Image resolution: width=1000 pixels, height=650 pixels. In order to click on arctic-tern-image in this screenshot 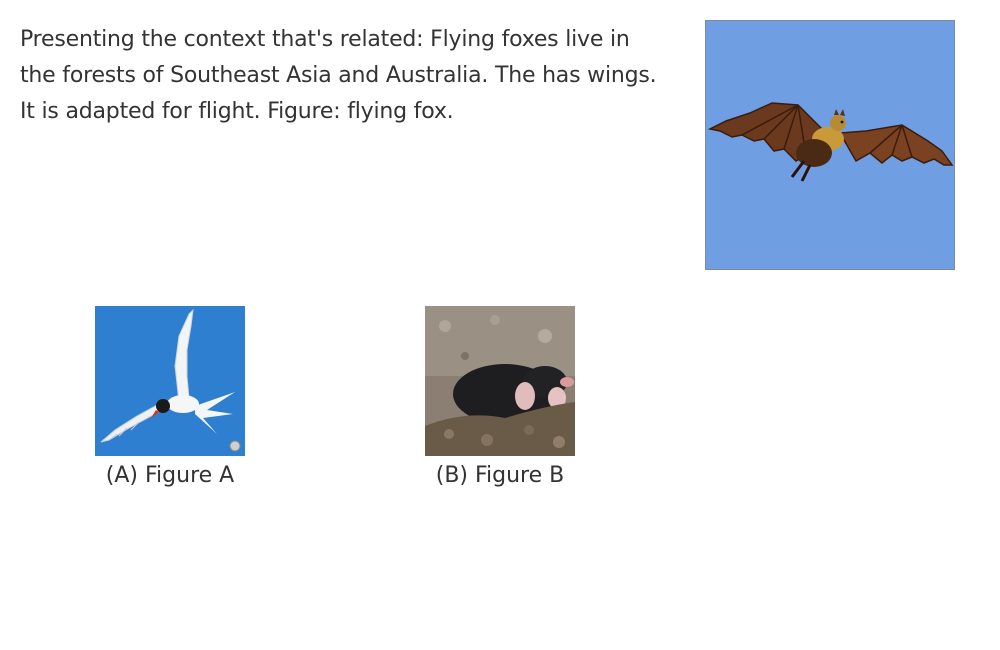, I will do `click(170, 381)`.